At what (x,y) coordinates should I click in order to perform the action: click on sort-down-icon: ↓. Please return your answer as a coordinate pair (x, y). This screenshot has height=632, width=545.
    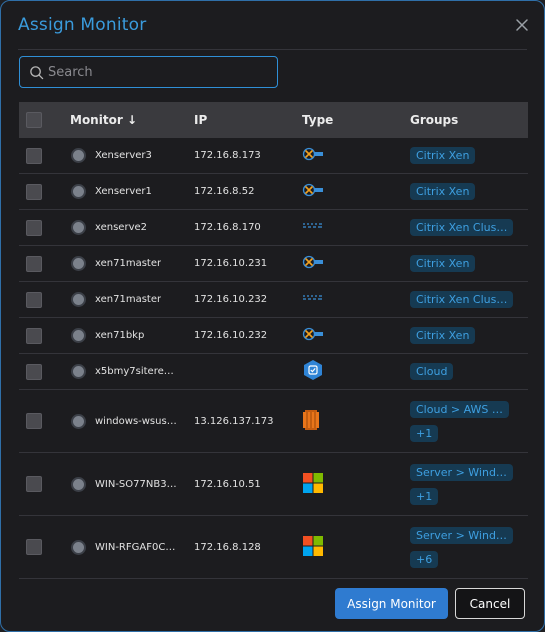
    Looking at the image, I should click on (131, 120).